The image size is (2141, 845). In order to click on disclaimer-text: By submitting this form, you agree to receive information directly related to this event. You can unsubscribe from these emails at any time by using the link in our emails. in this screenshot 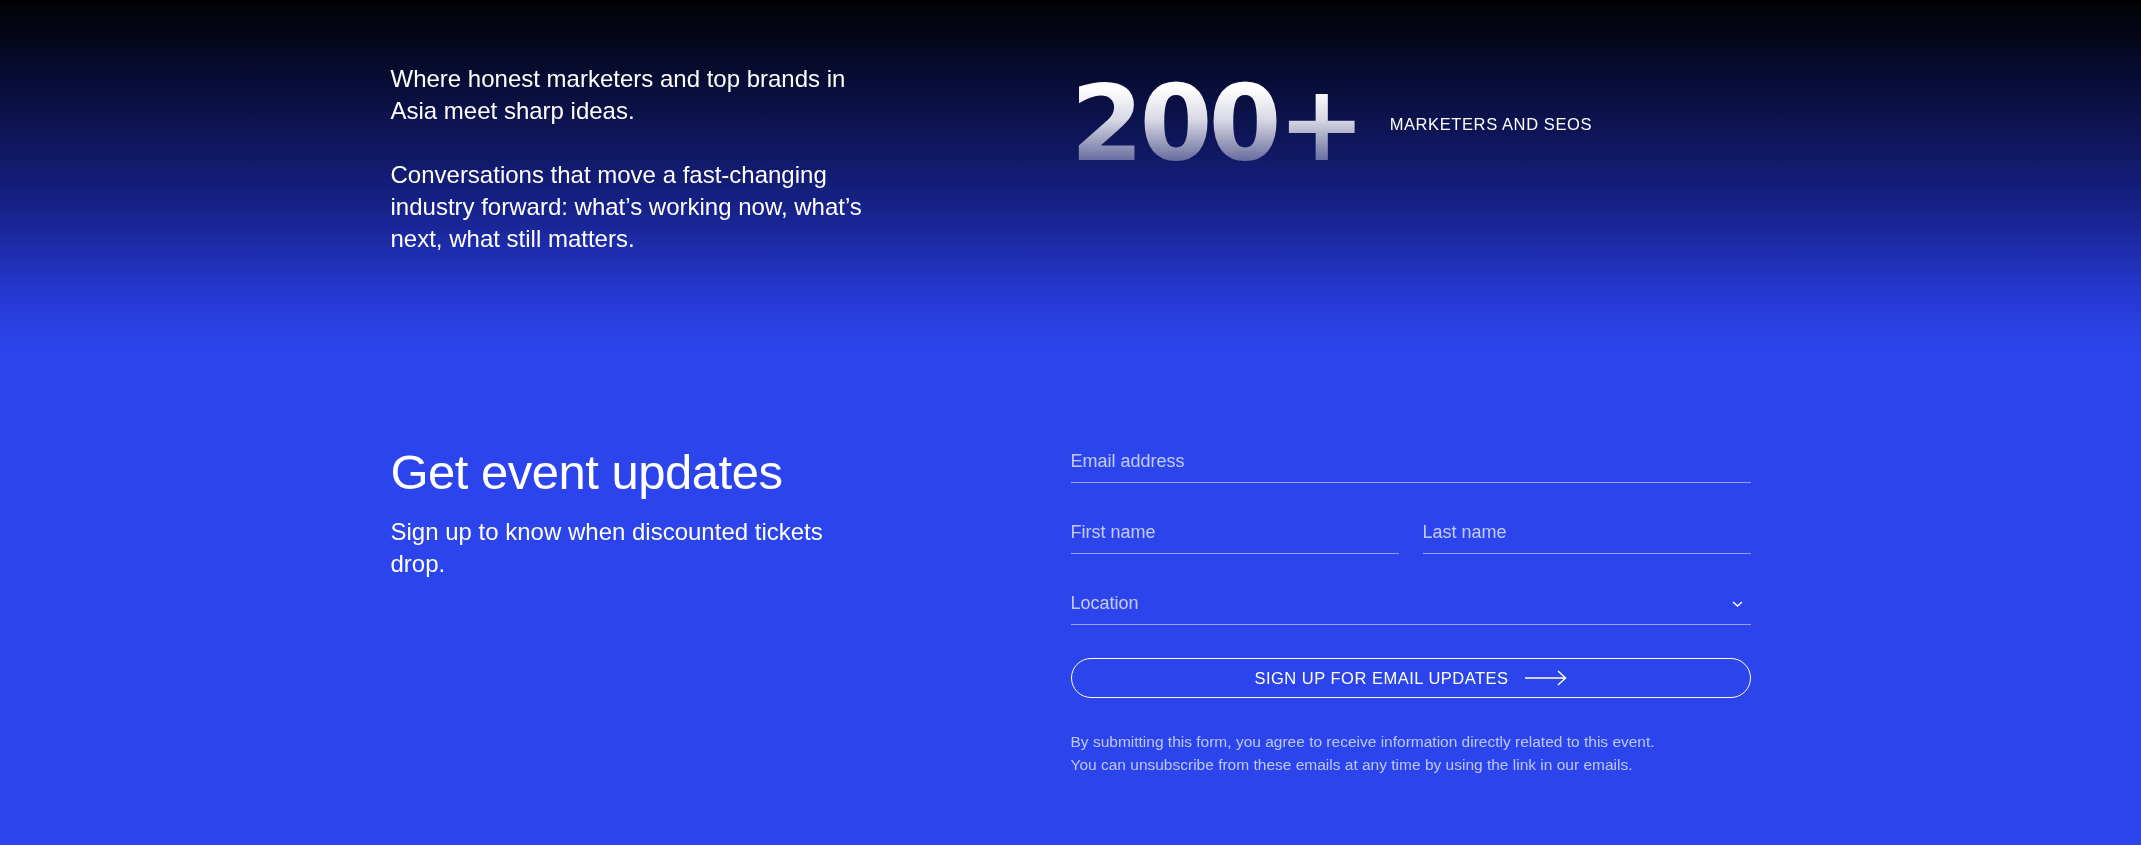, I will do `click(1363, 753)`.